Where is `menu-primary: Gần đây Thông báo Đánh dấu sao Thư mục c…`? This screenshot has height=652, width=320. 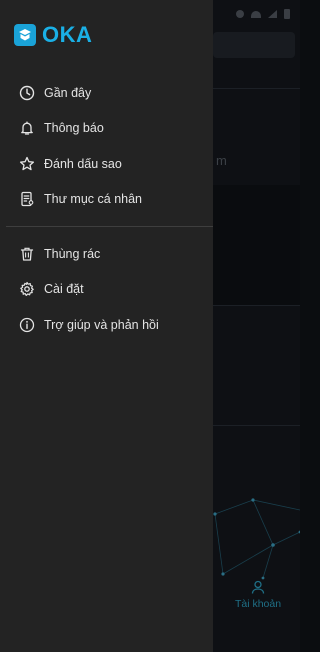
menu-primary: Gần đây Thông báo Đánh dấu sao Thư mục c… is located at coordinates (106, 146).